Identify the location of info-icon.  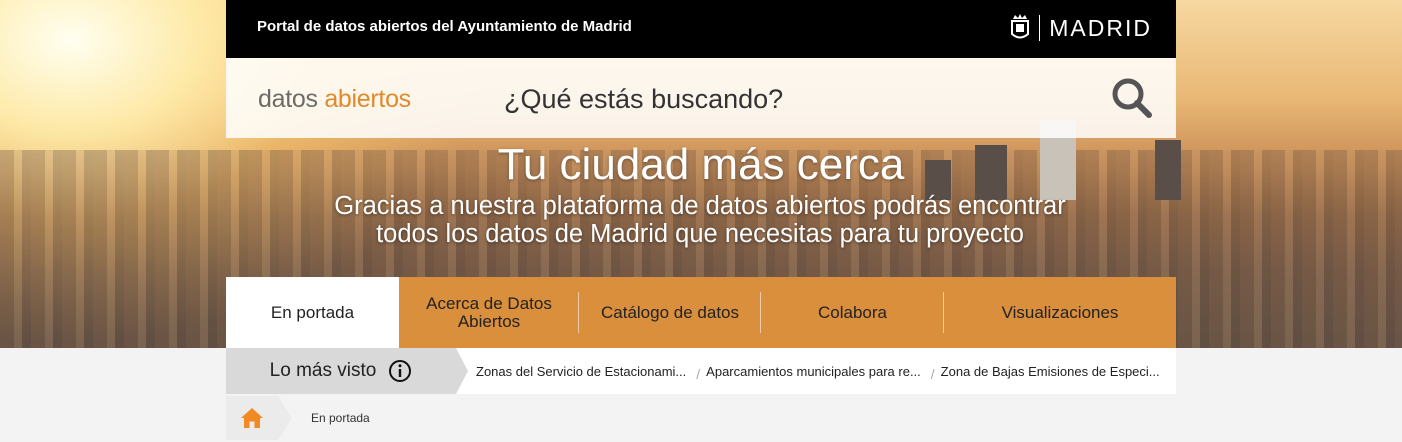
(400, 371).